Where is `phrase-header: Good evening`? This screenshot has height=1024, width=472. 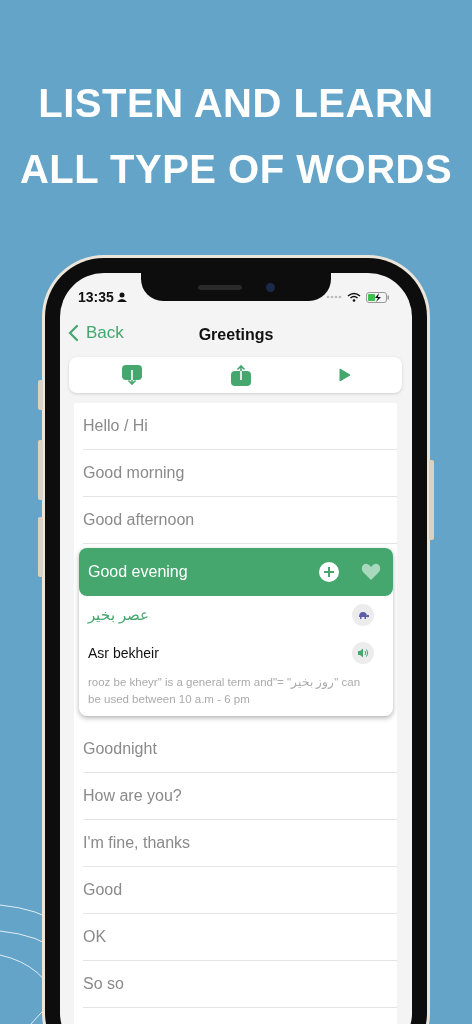 phrase-header: Good evening is located at coordinates (236, 572).